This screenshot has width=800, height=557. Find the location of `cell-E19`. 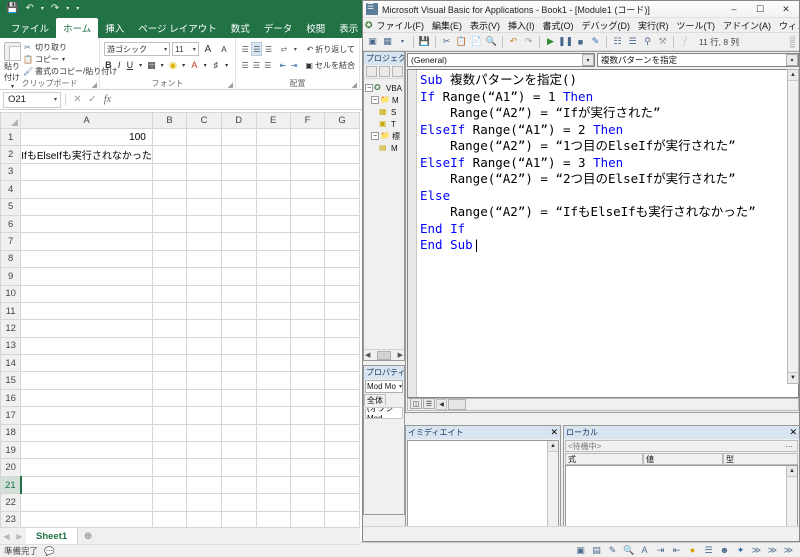

cell-E19 is located at coordinates (273, 450).